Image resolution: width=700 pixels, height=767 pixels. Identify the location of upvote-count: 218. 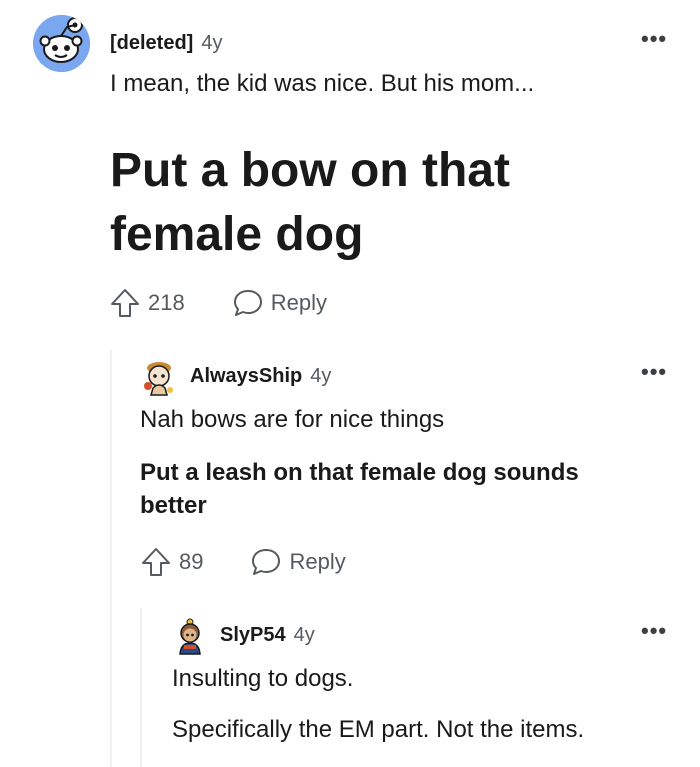
(166, 302).